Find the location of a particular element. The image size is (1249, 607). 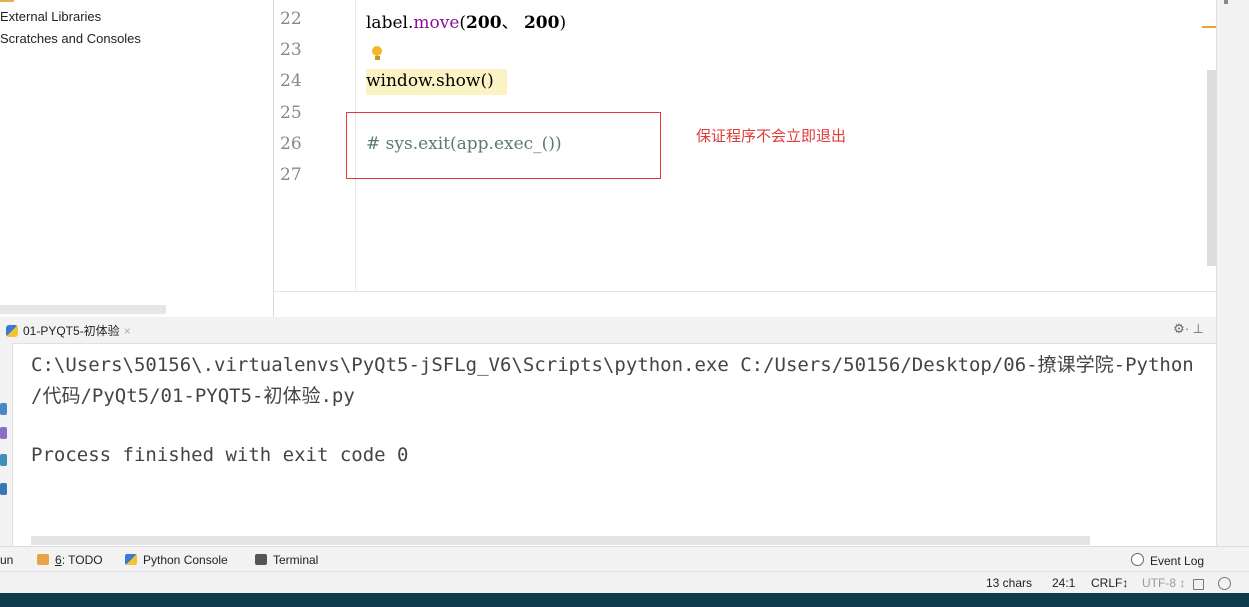

tool-window-label: un is located at coordinates (7, 560).